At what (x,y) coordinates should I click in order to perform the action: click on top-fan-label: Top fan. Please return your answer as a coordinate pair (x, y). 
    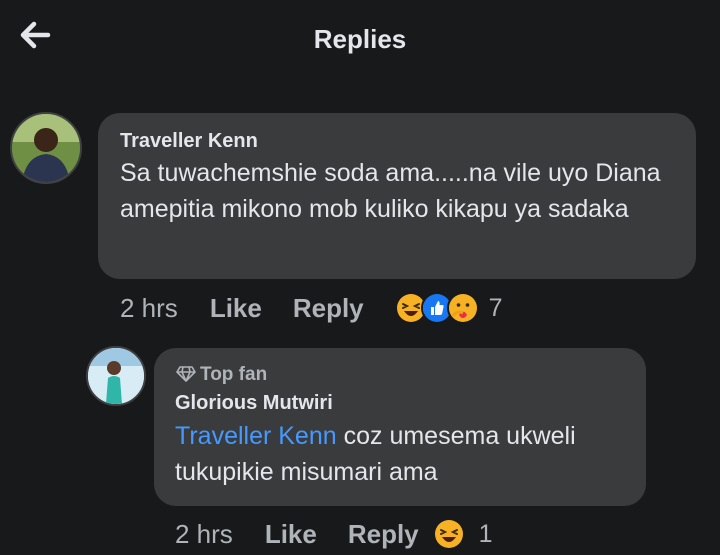
    Looking at the image, I should click on (234, 374).